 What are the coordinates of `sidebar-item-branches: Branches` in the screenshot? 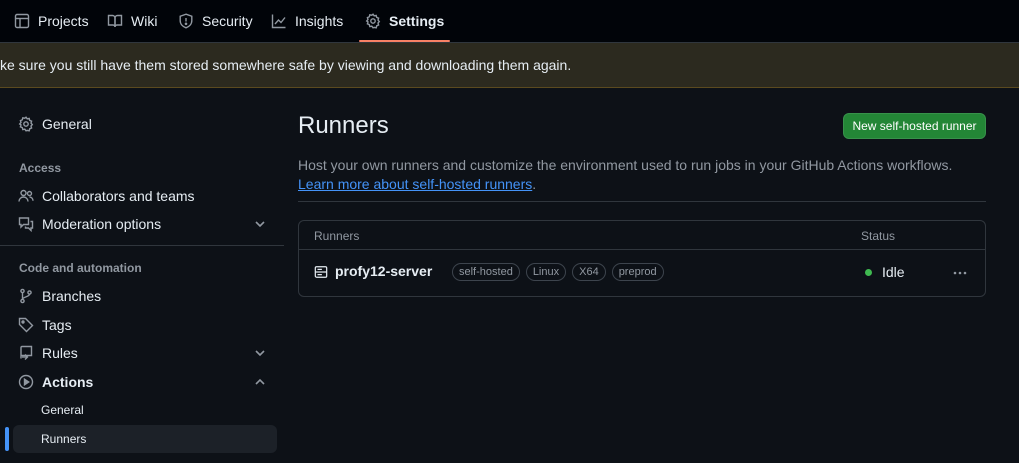 It's located at (147, 296).